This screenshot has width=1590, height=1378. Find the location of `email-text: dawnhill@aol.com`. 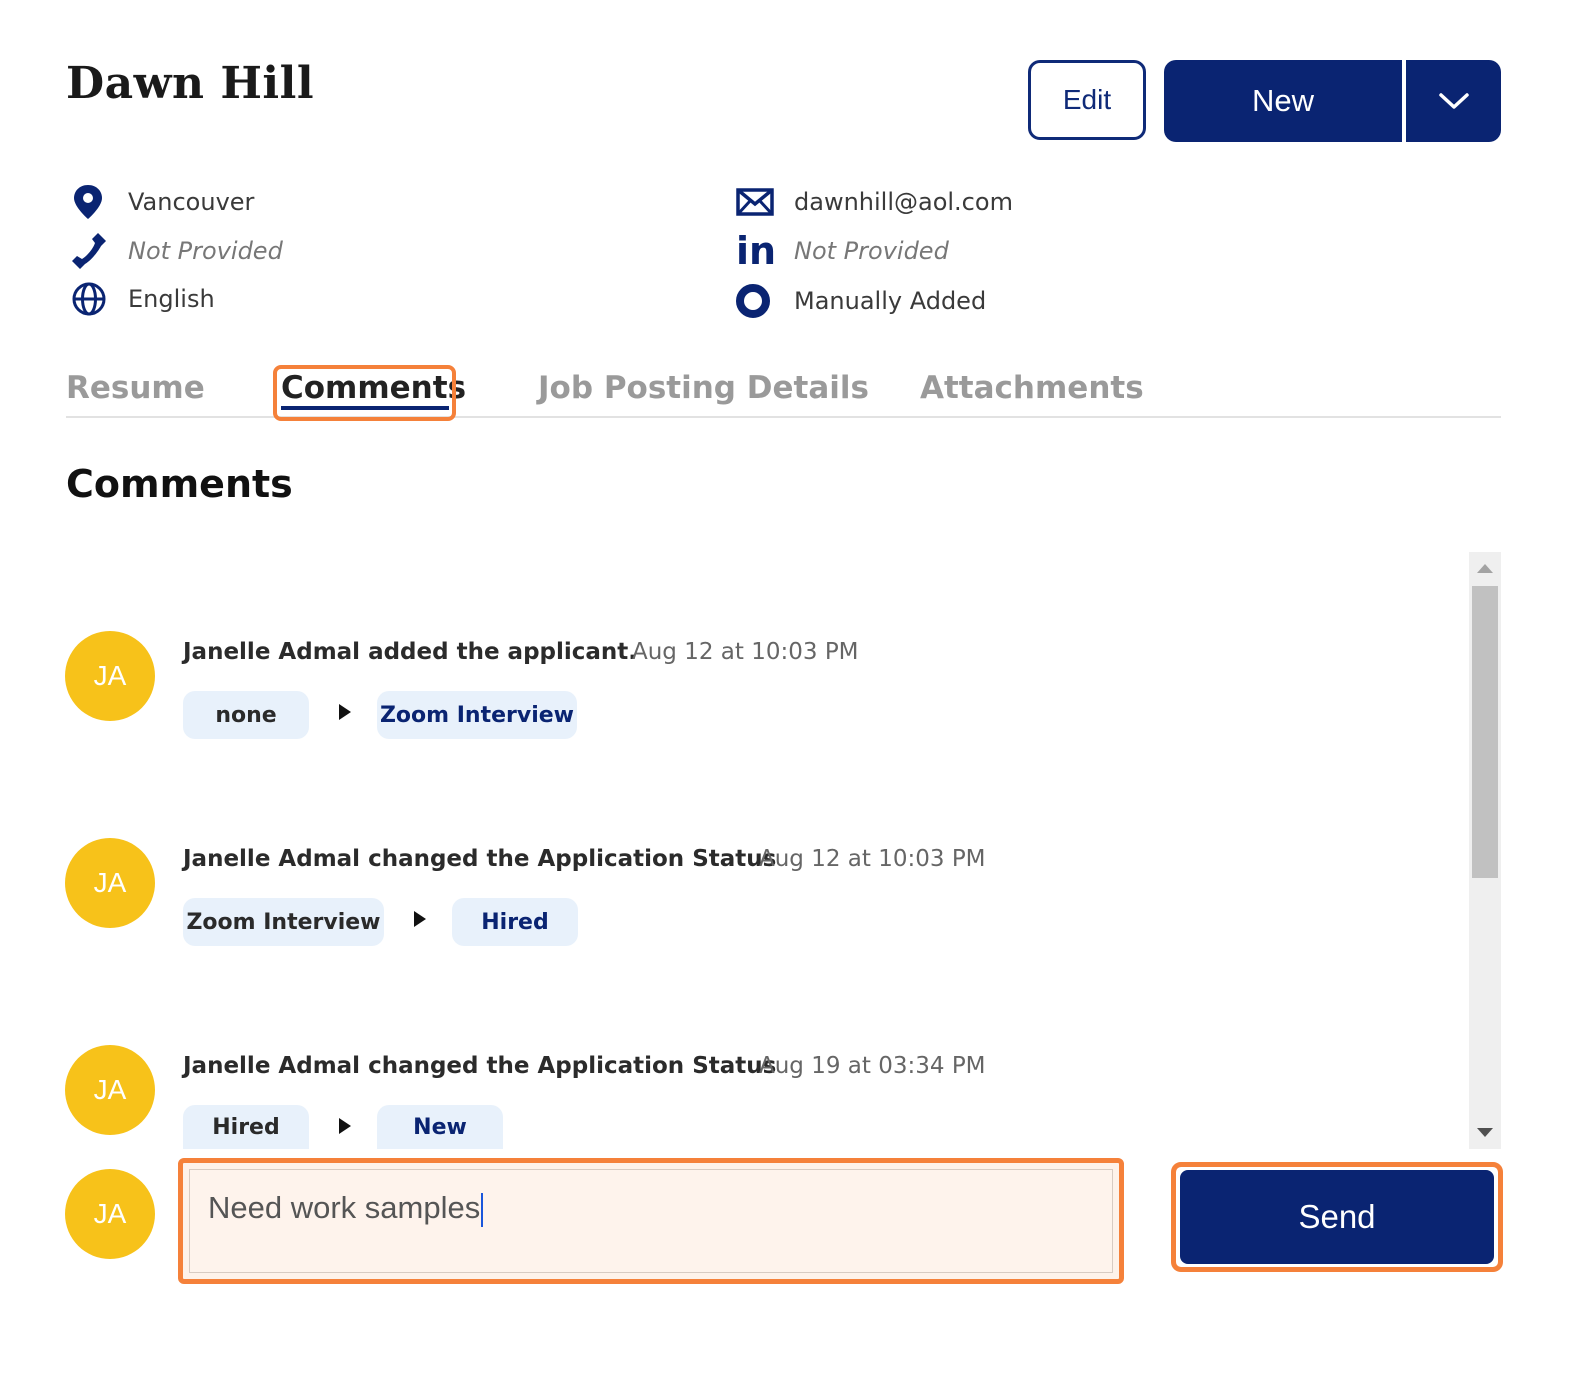

email-text: dawnhill@aol.com is located at coordinates (903, 202).